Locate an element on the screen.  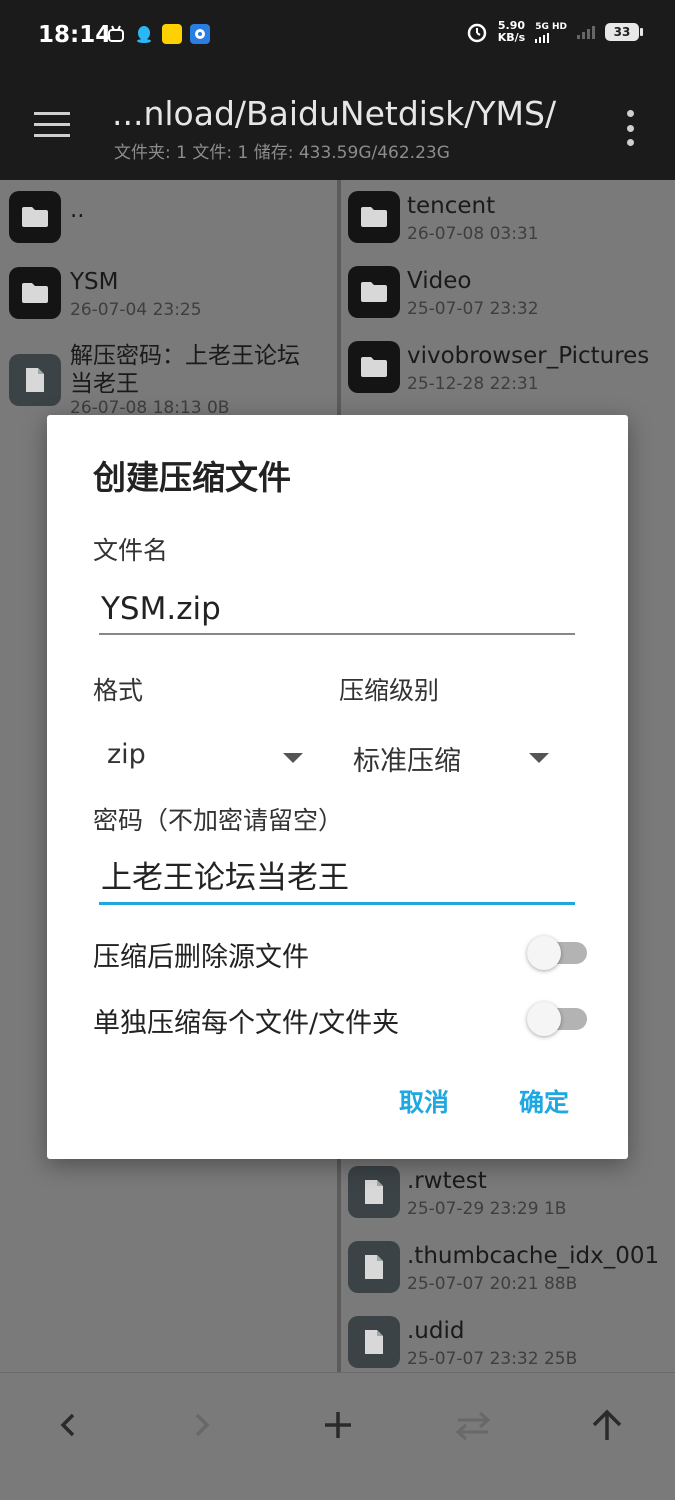
password-field: 上老王论坛当老王 is located at coordinates (337, 876).